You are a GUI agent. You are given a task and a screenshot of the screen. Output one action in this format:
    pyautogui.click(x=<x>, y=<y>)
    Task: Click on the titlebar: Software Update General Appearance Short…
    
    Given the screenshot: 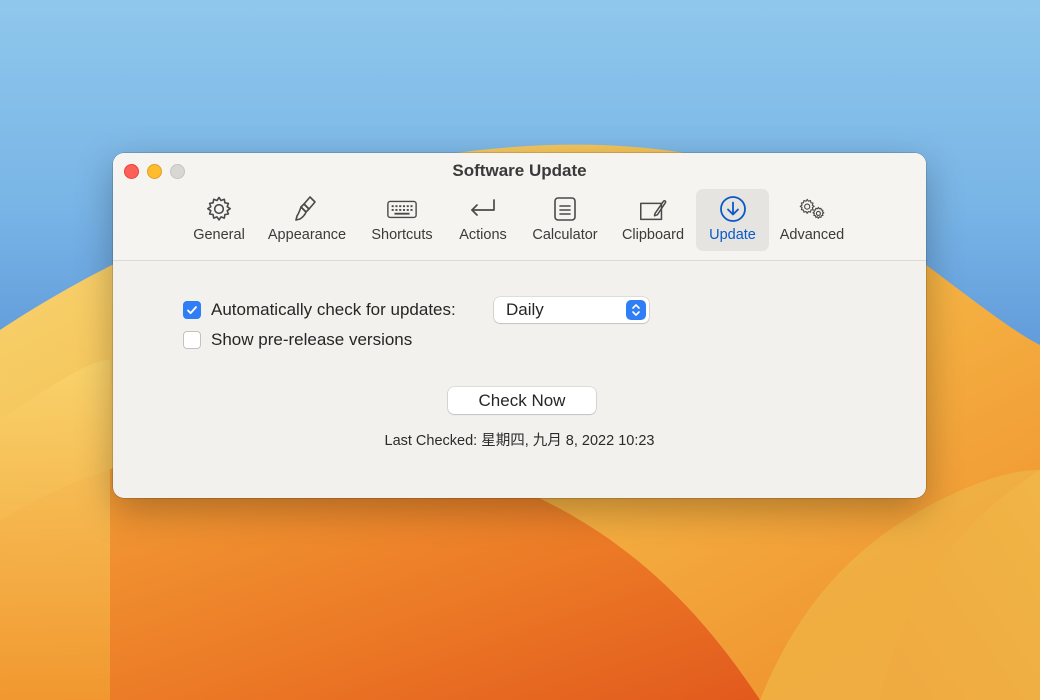 What is the action you would take?
    pyautogui.click(x=519, y=207)
    